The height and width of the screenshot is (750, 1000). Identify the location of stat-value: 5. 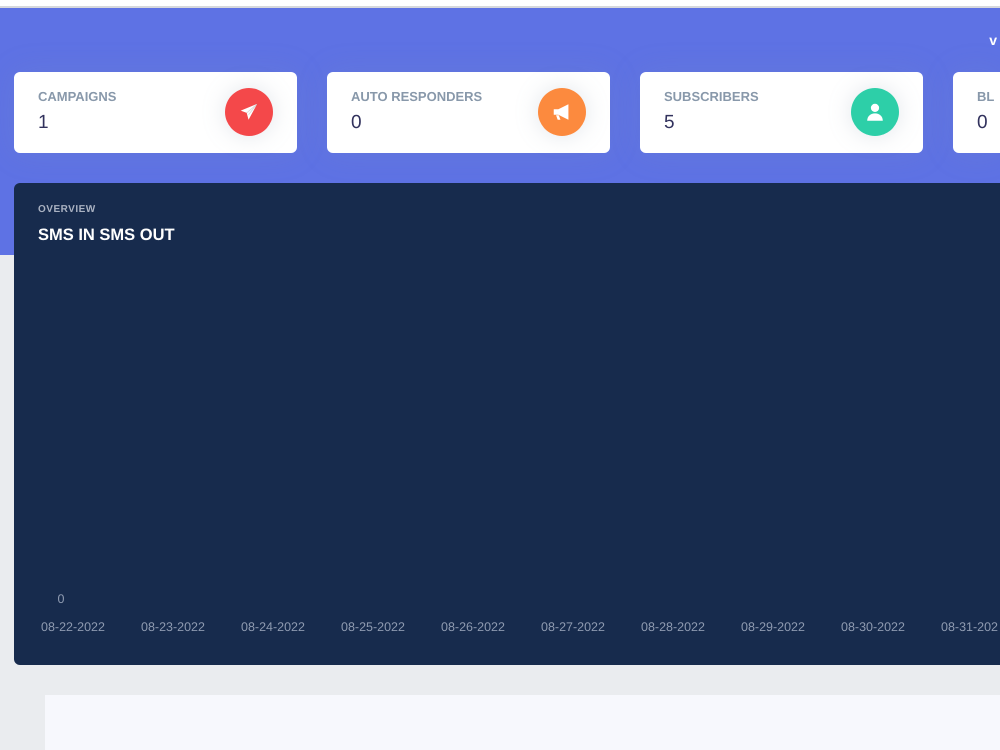
(669, 123).